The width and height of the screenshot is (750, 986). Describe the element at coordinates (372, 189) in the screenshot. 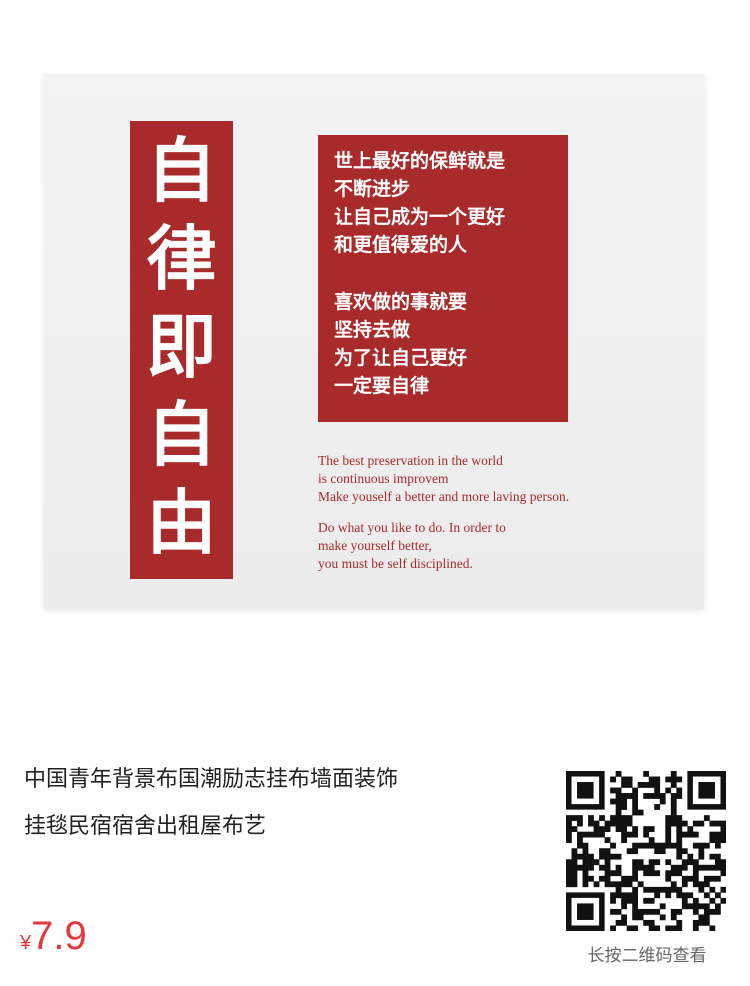

I see `quote-line: 不断进步` at that location.